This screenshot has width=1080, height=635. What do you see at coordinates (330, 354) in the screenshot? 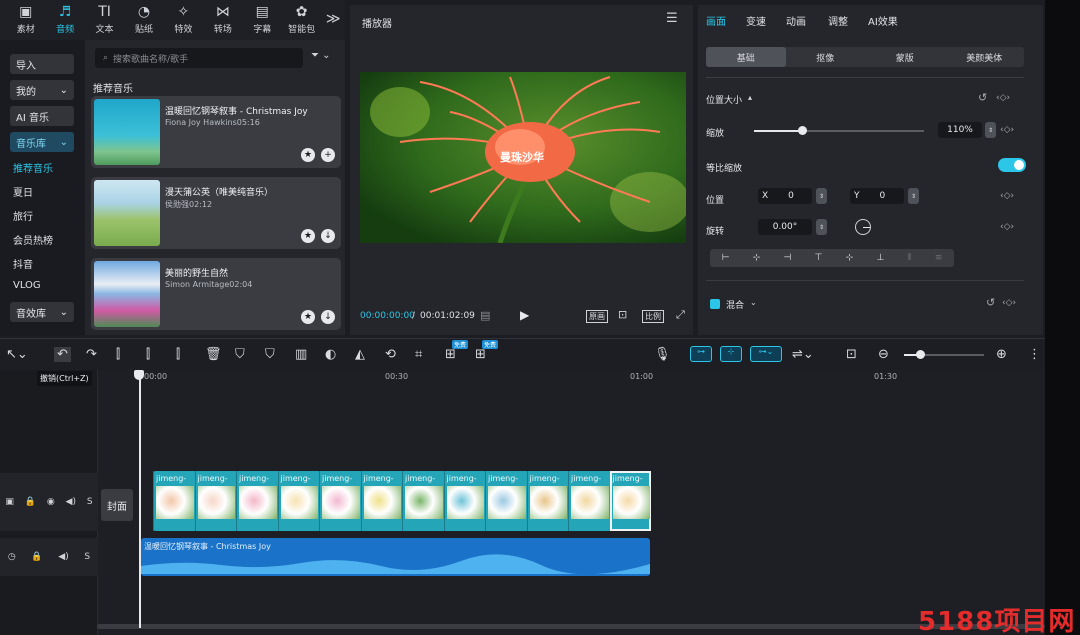
I see `reverse-icon: ◐` at bounding box center [330, 354].